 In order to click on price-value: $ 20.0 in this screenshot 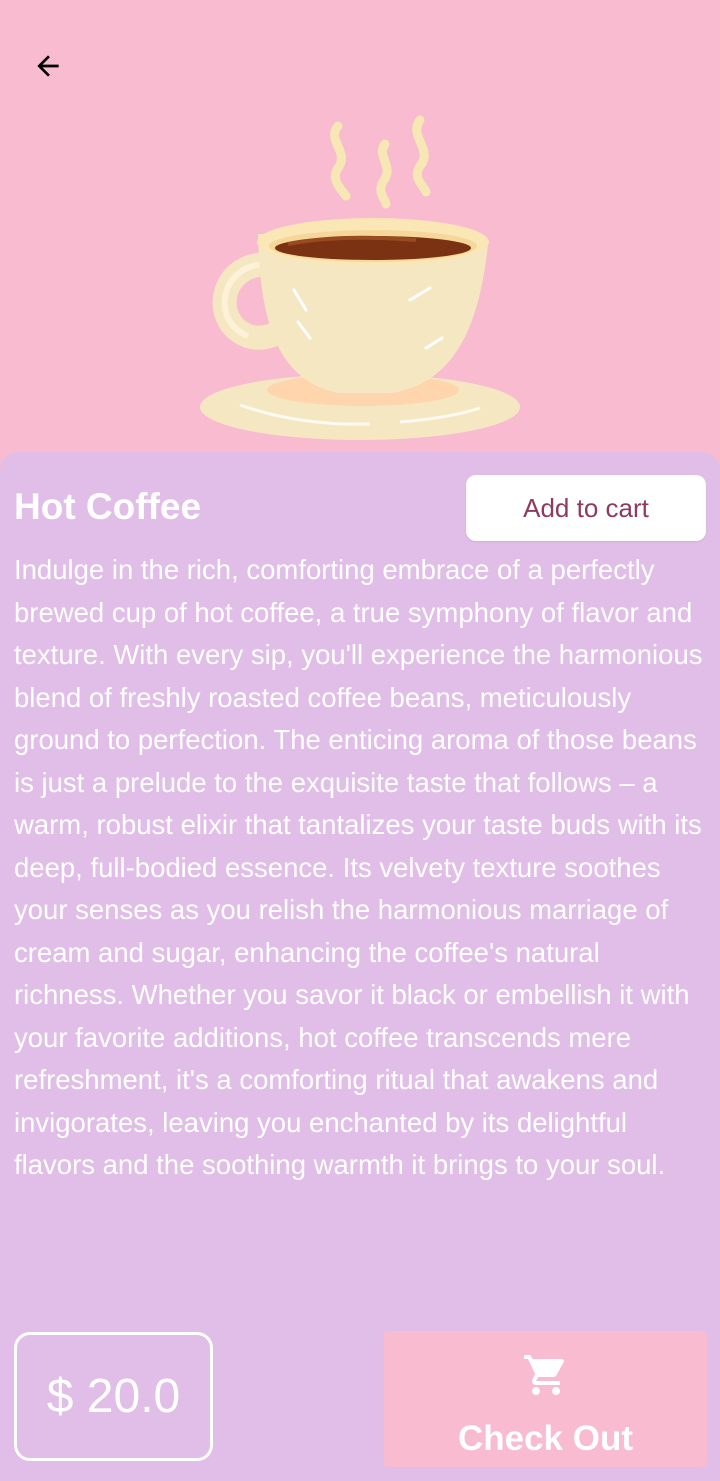, I will do `click(113, 1396)`.